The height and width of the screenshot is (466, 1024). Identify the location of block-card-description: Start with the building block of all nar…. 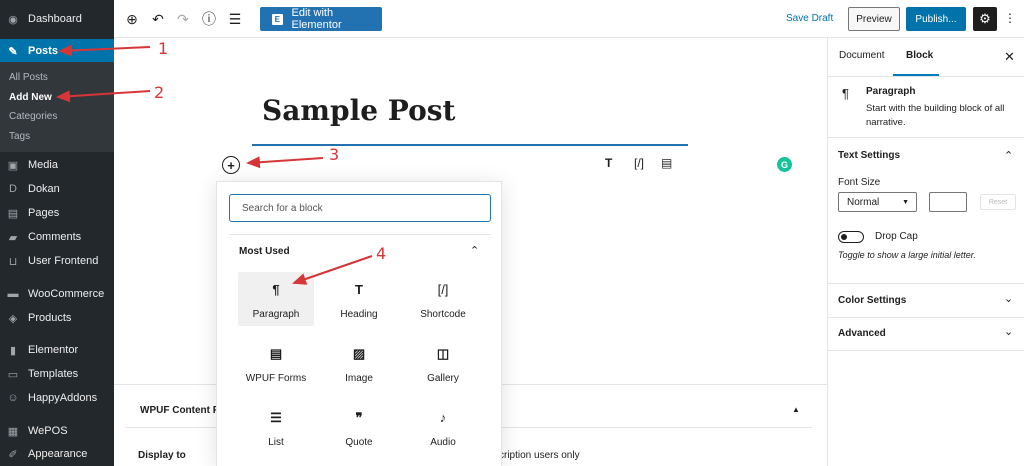
(935, 115).